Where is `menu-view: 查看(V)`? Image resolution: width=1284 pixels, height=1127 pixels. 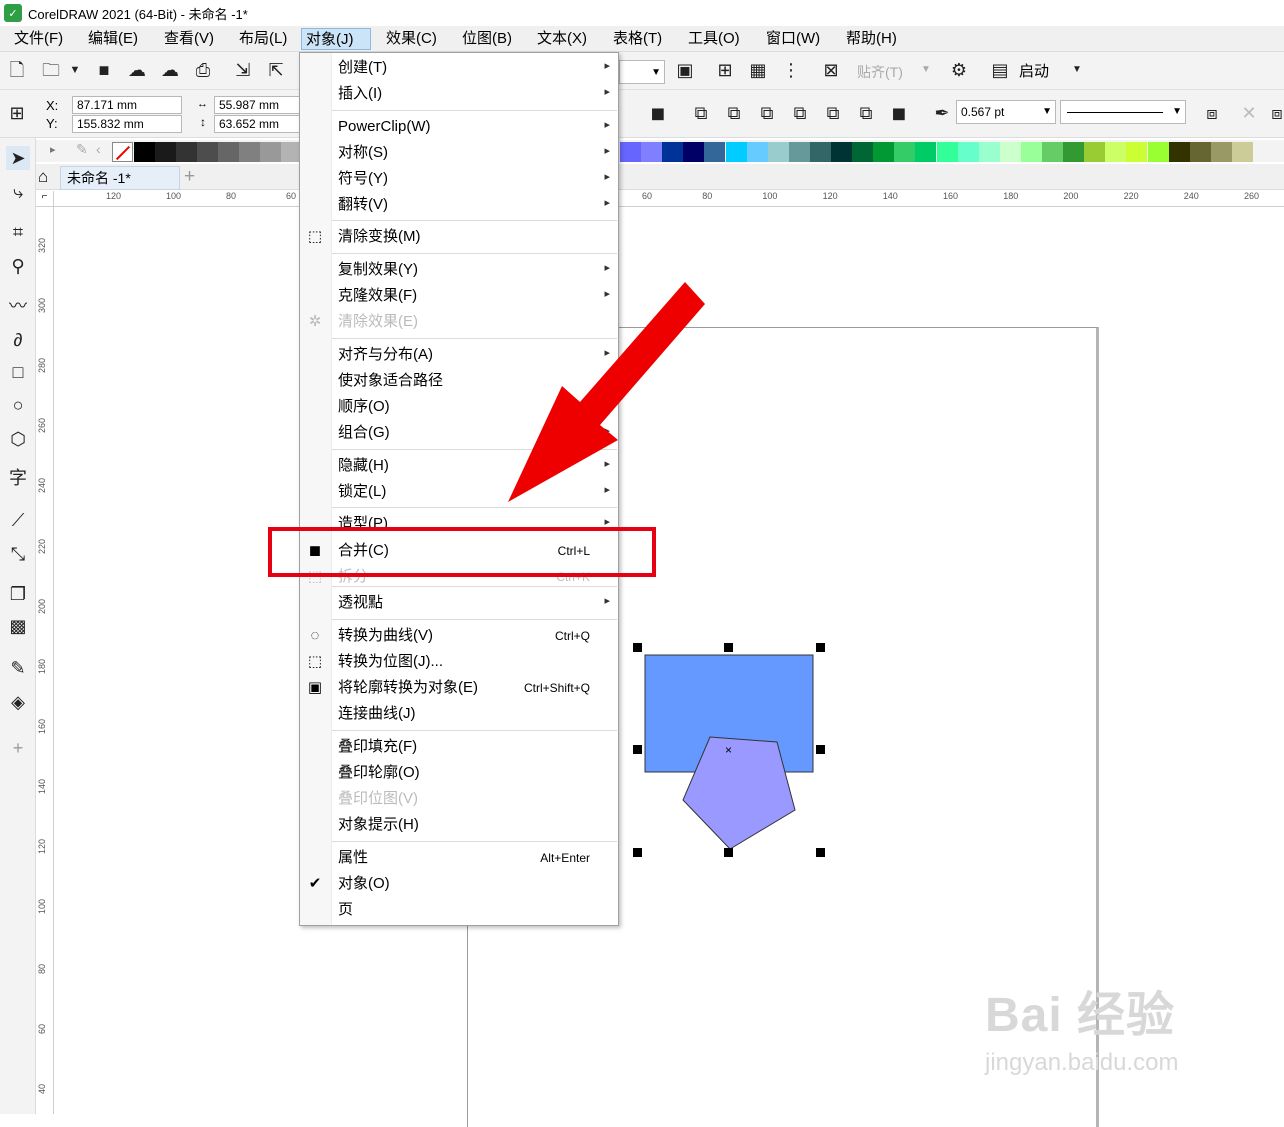
menu-view: 查看(V) is located at coordinates (189, 39).